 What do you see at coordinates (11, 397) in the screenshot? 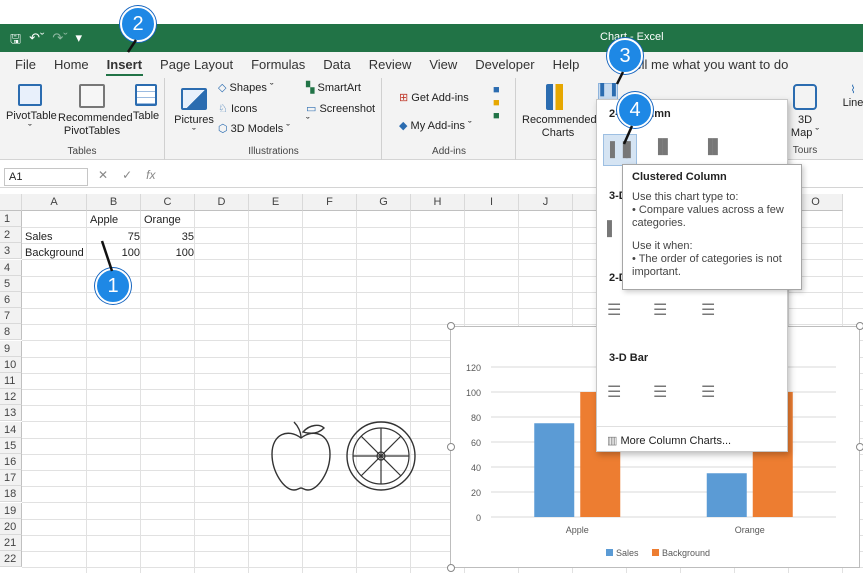
I see `row-header: 12` at bounding box center [11, 397].